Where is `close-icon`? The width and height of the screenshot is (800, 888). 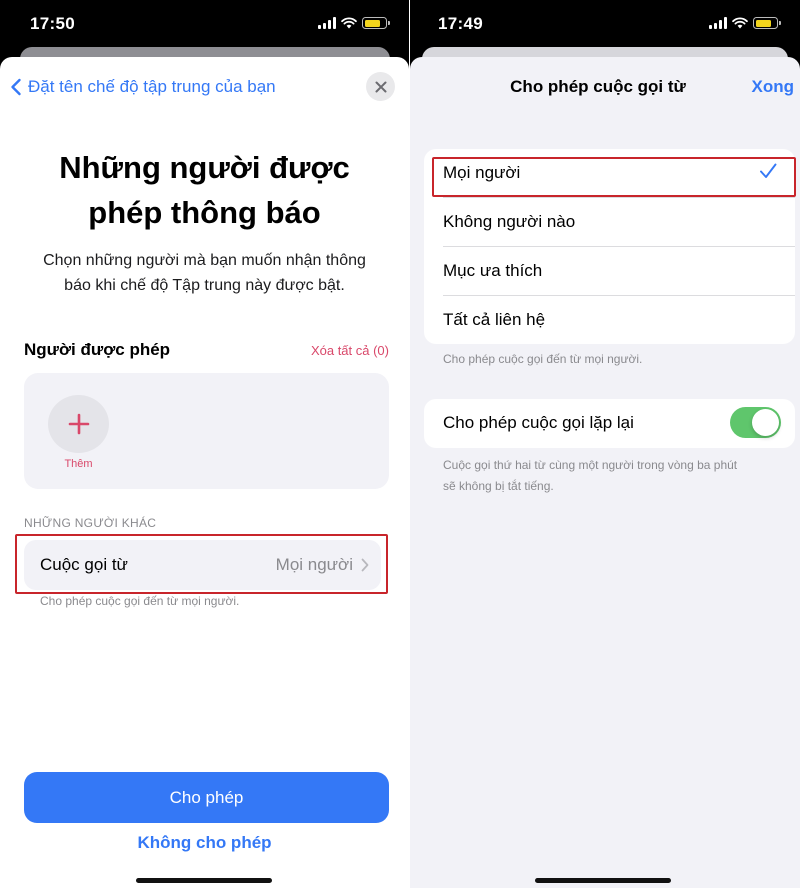 close-icon is located at coordinates (380, 86).